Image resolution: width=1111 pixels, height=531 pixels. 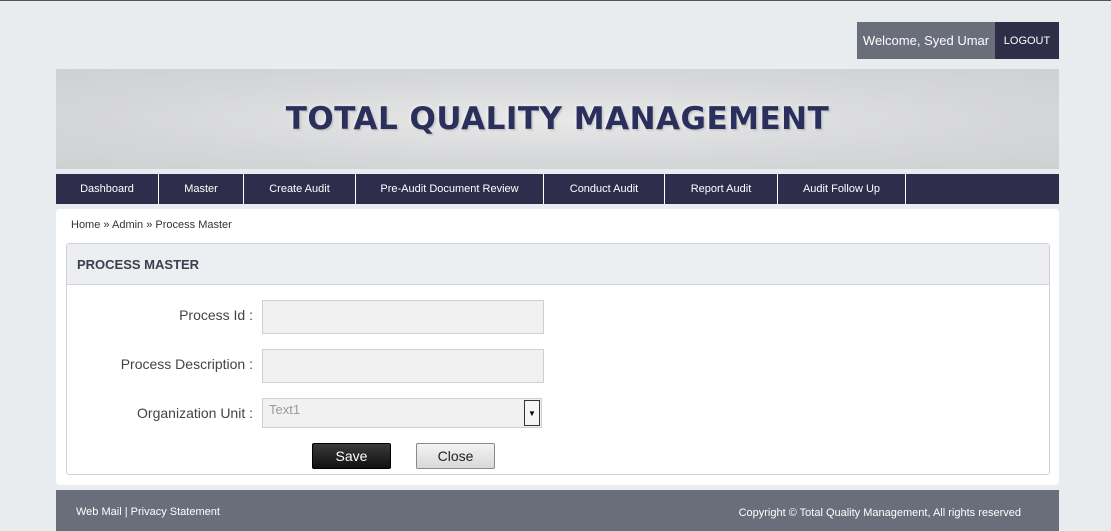 What do you see at coordinates (138, 264) in the screenshot?
I see `panel-title: PROCESS MASTER` at bounding box center [138, 264].